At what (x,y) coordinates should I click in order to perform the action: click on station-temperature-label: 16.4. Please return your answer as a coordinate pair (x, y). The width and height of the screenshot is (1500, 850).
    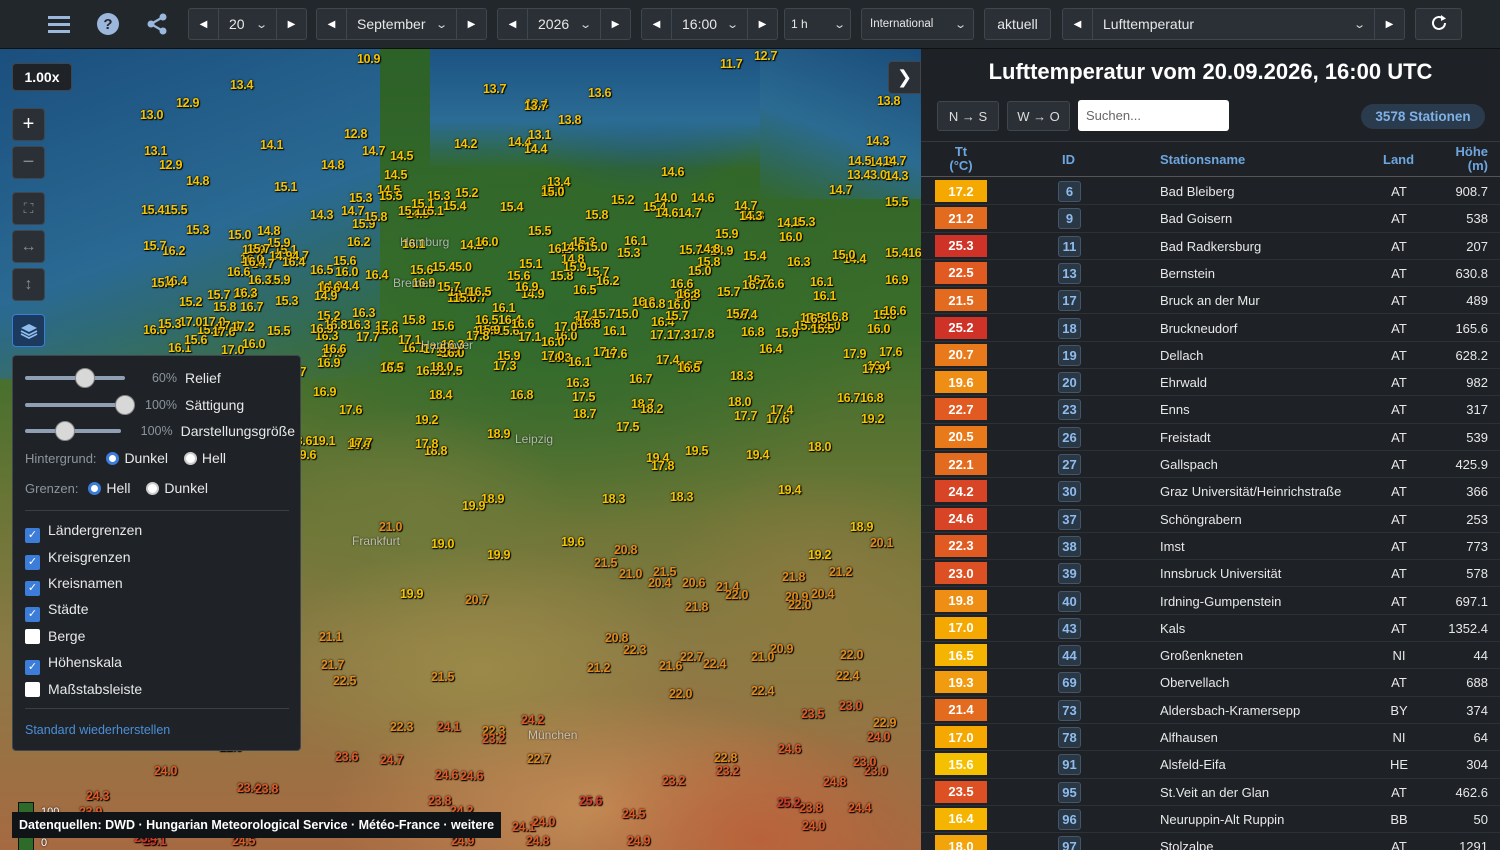
    Looking at the image, I should click on (376, 275).